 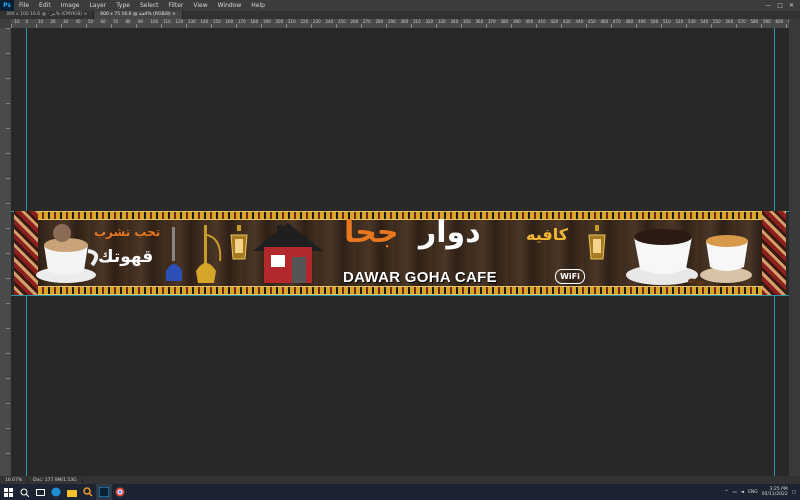 I want to click on ruler-tick-label: 20, so click(x=53, y=21).